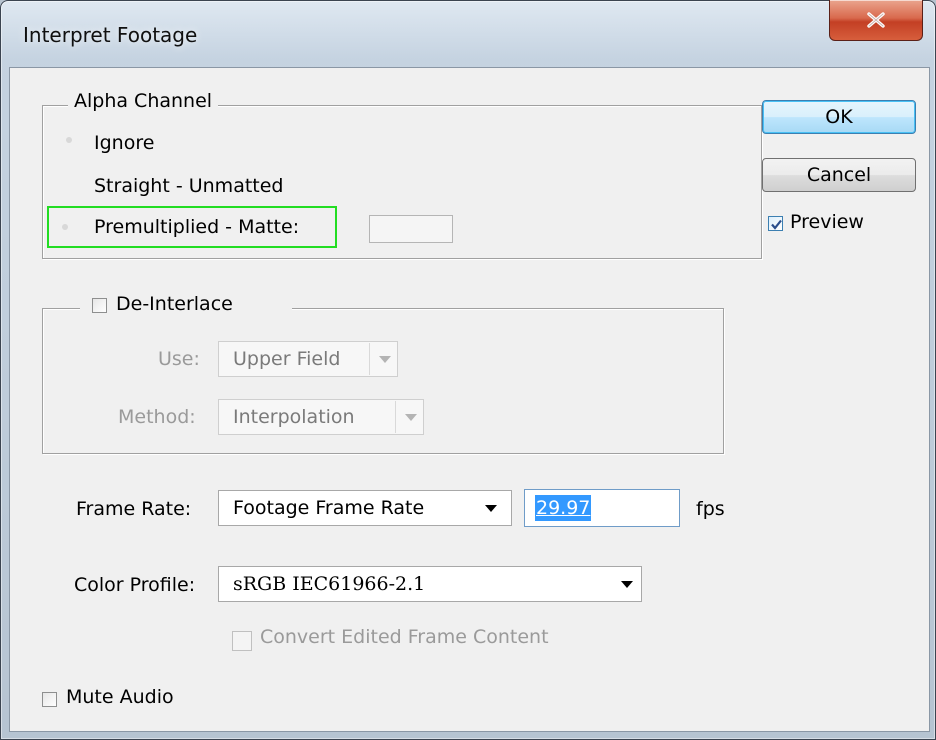 The height and width of the screenshot is (740, 936). I want to click on preview-label: Preview, so click(827, 222).